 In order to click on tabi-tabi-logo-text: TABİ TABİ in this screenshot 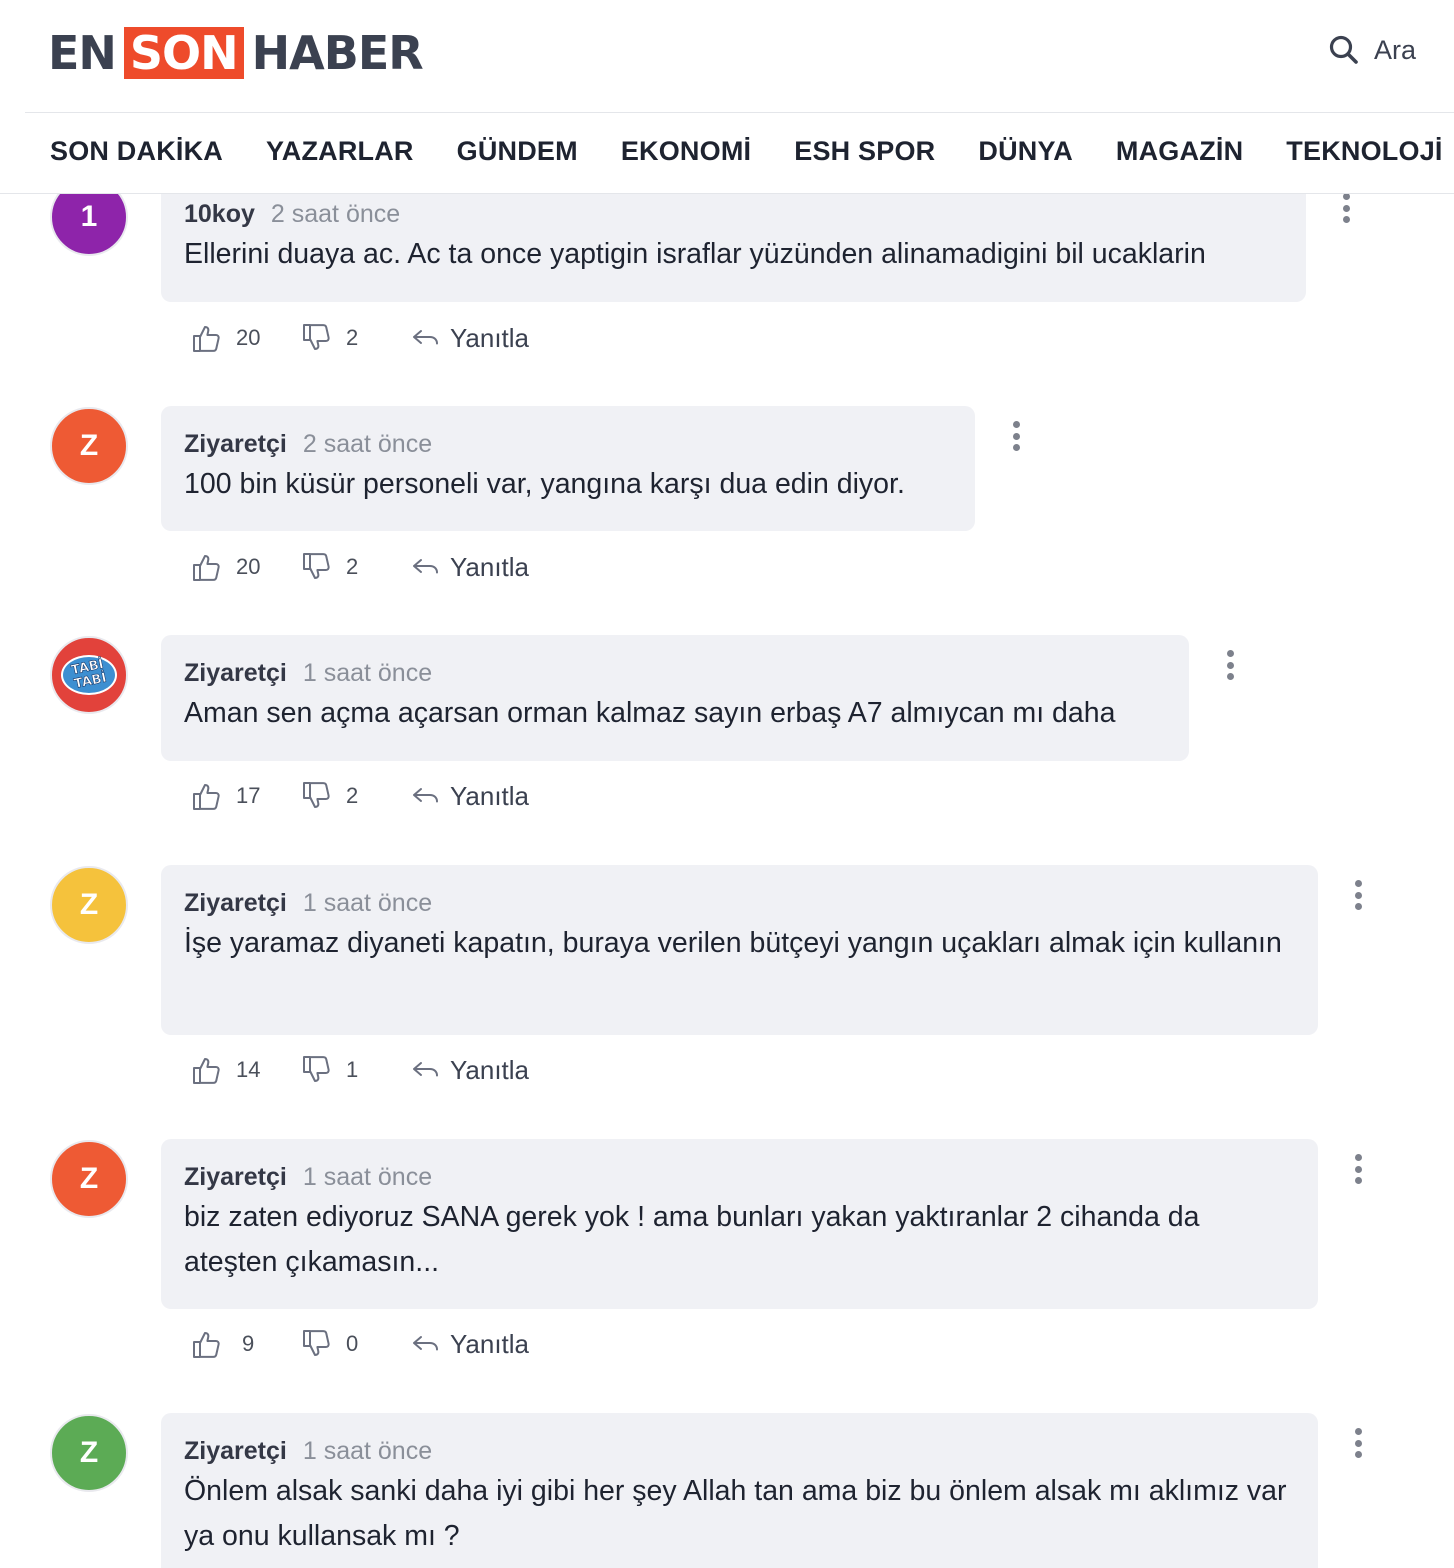, I will do `click(89, 674)`.